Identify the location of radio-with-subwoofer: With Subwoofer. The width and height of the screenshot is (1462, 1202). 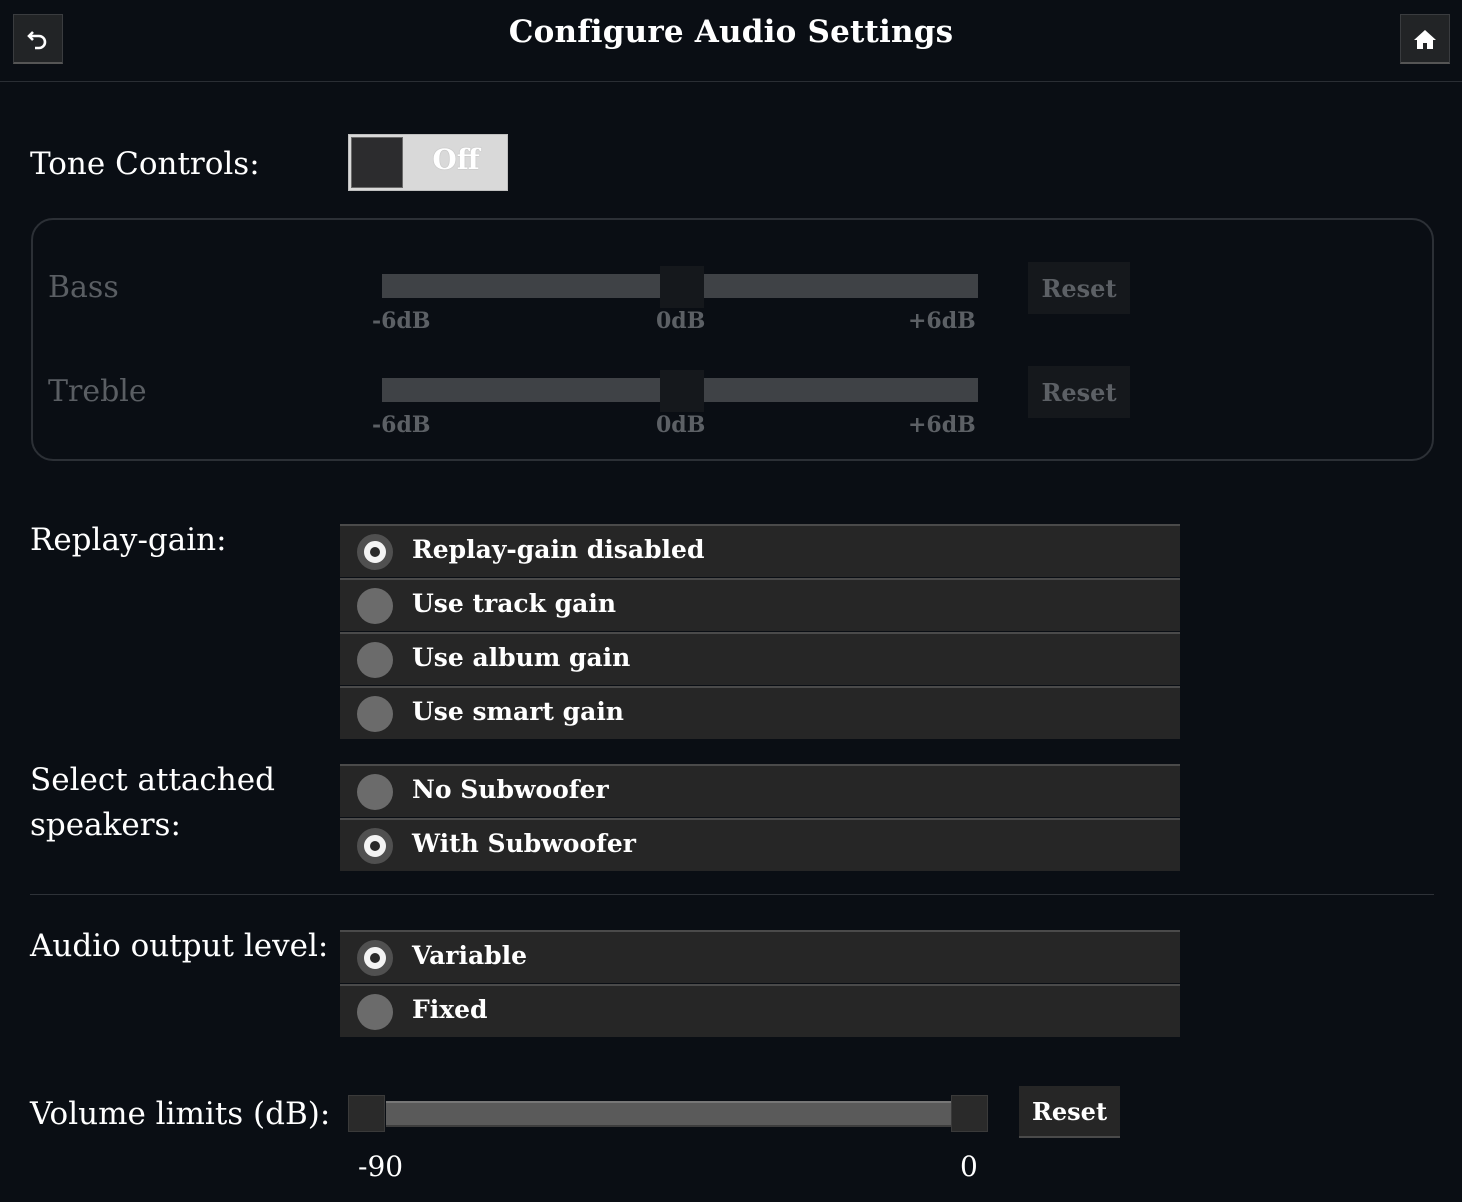
(760, 844).